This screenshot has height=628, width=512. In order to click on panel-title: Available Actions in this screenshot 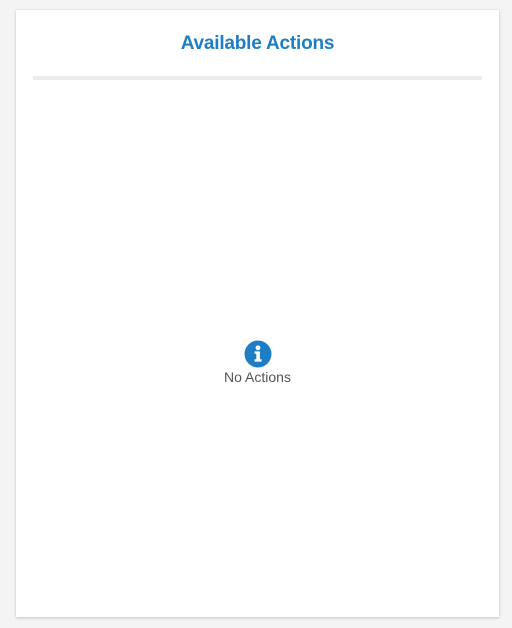, I will do `click(257, 43)`.